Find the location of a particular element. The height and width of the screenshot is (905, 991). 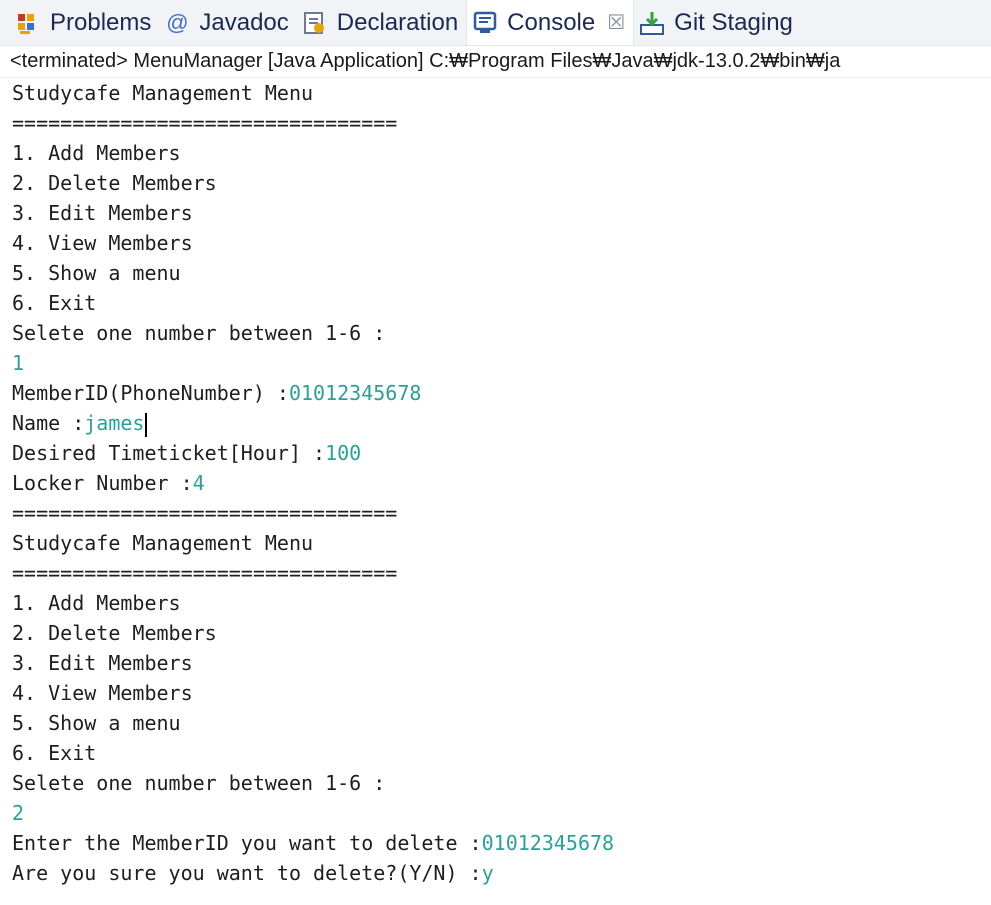

tab-label: Javadoc is located at coordinates (244, 22).